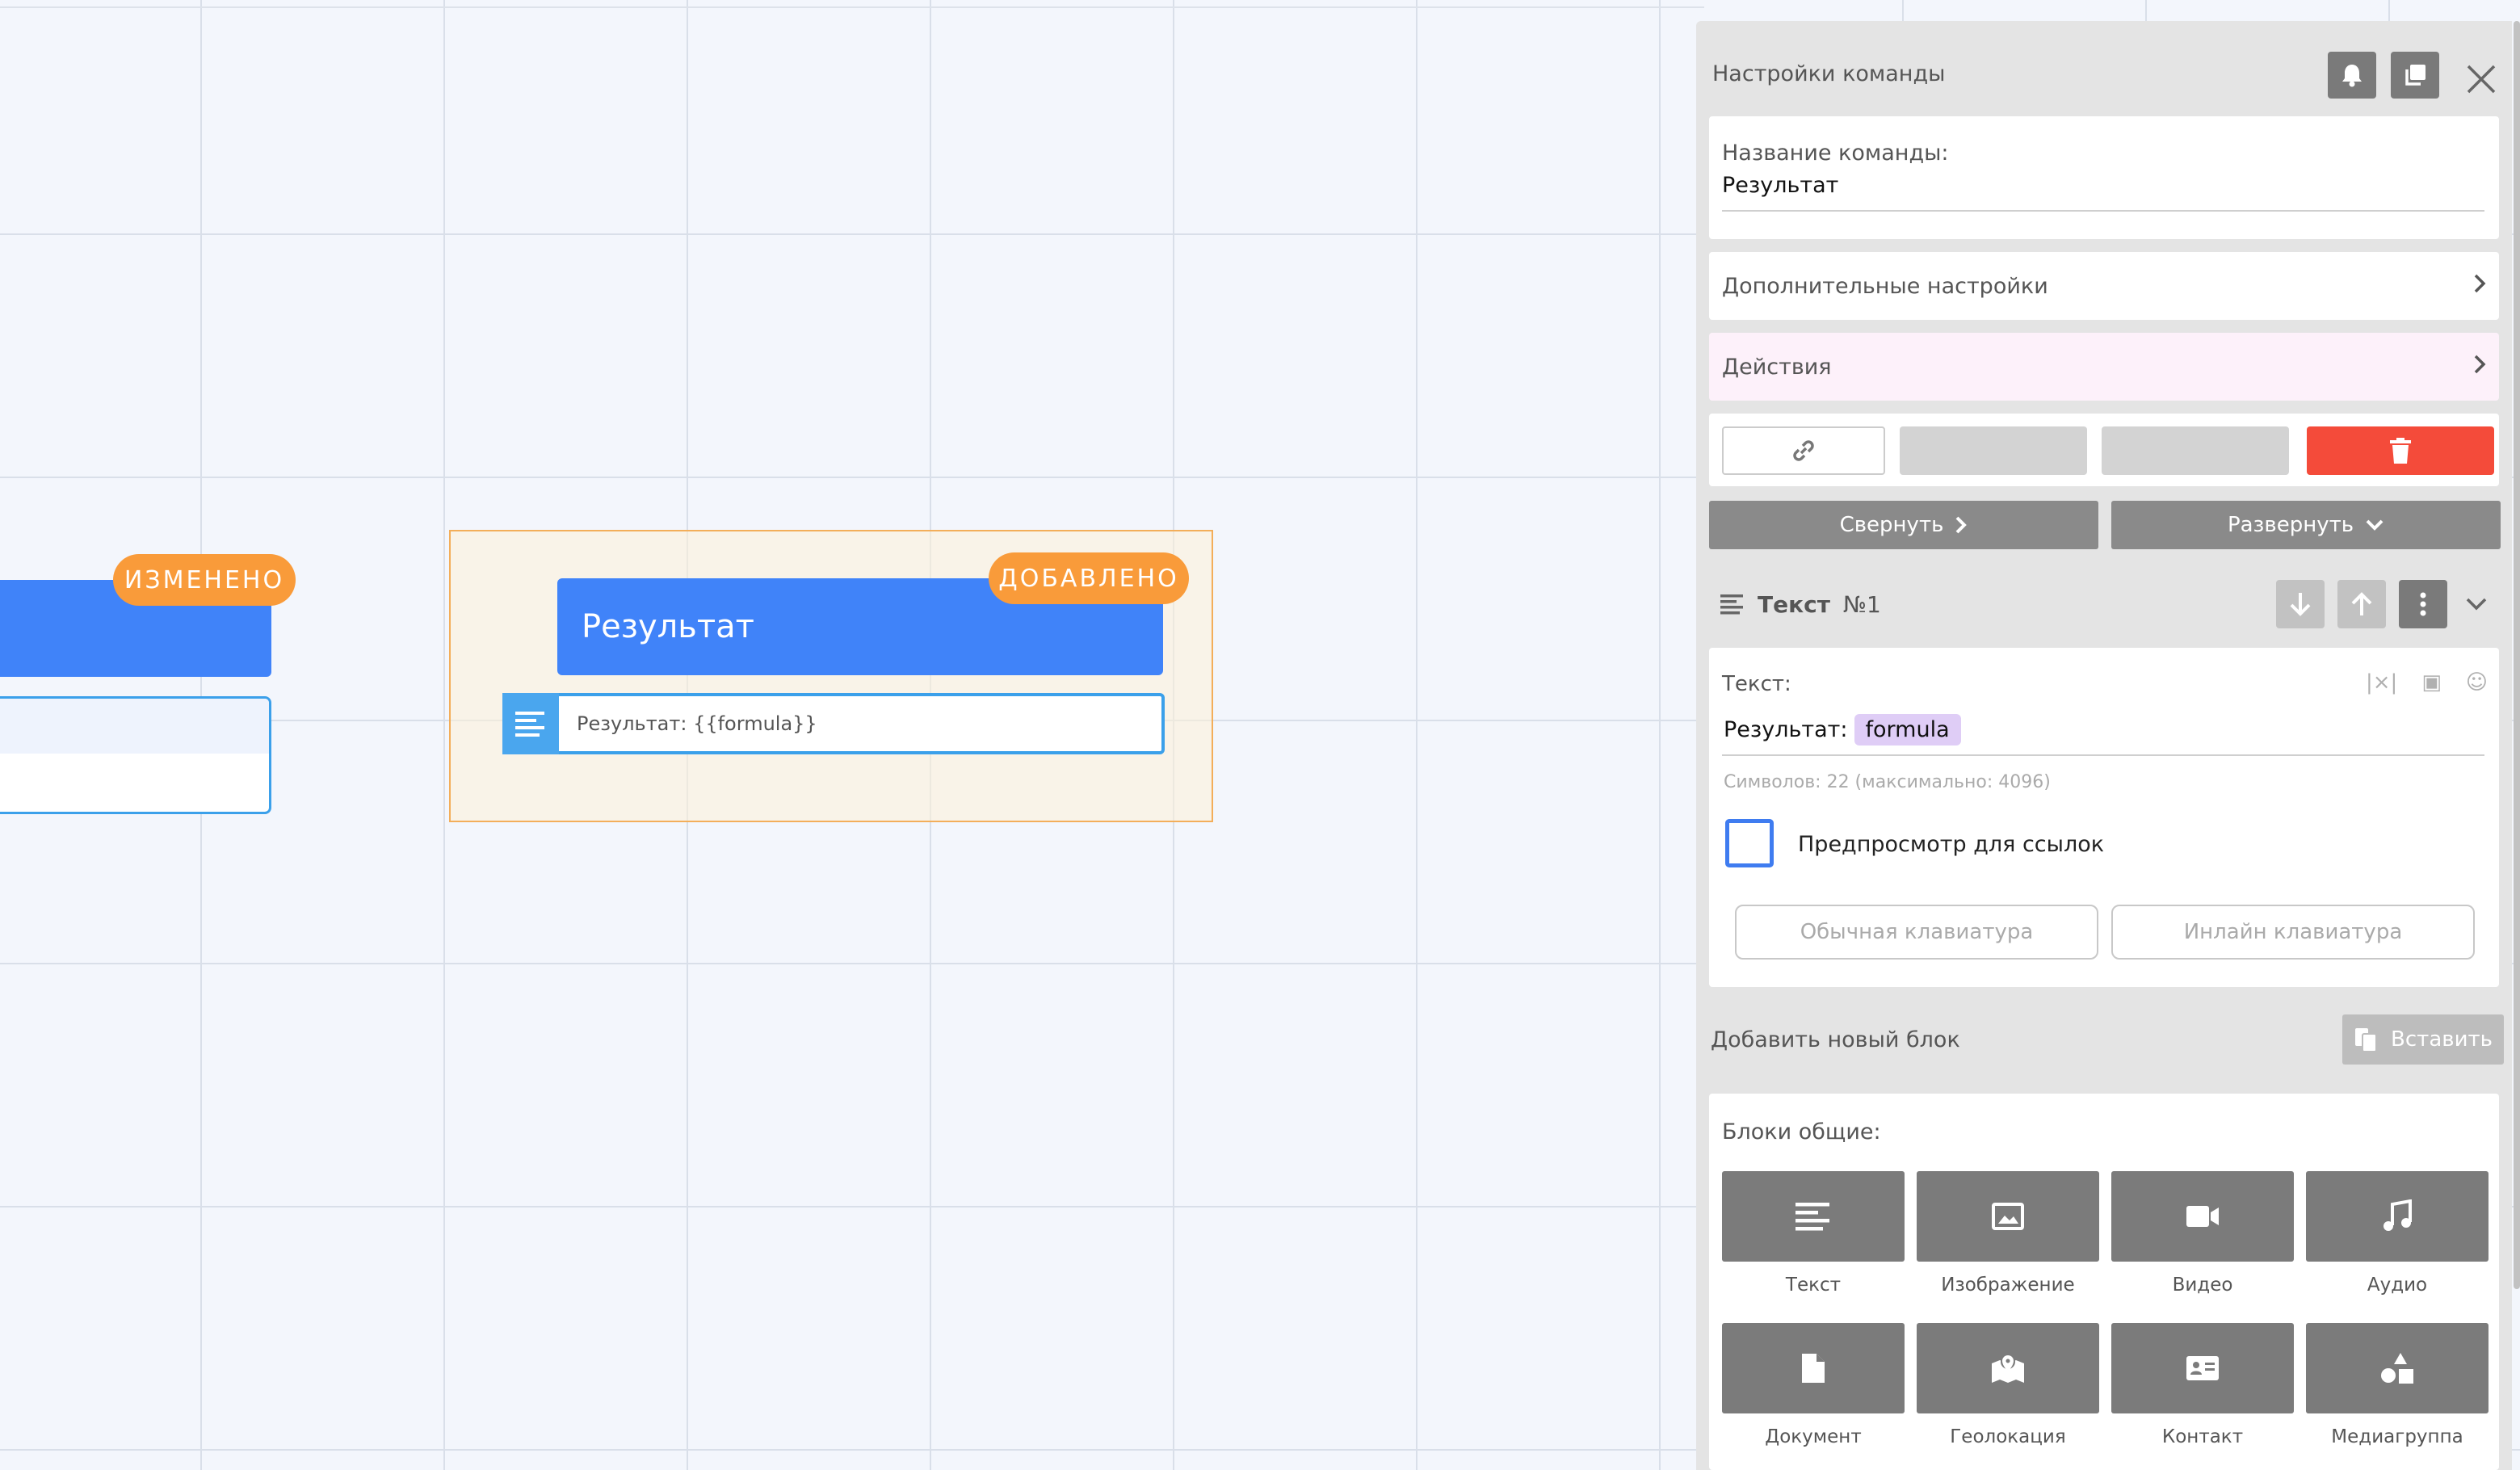 The image size is (2520, 1470). What do you see at coordinates (2517, 655) in the screenshot?
I see `panel-scrollbar` at bounding box center [2517, 655].